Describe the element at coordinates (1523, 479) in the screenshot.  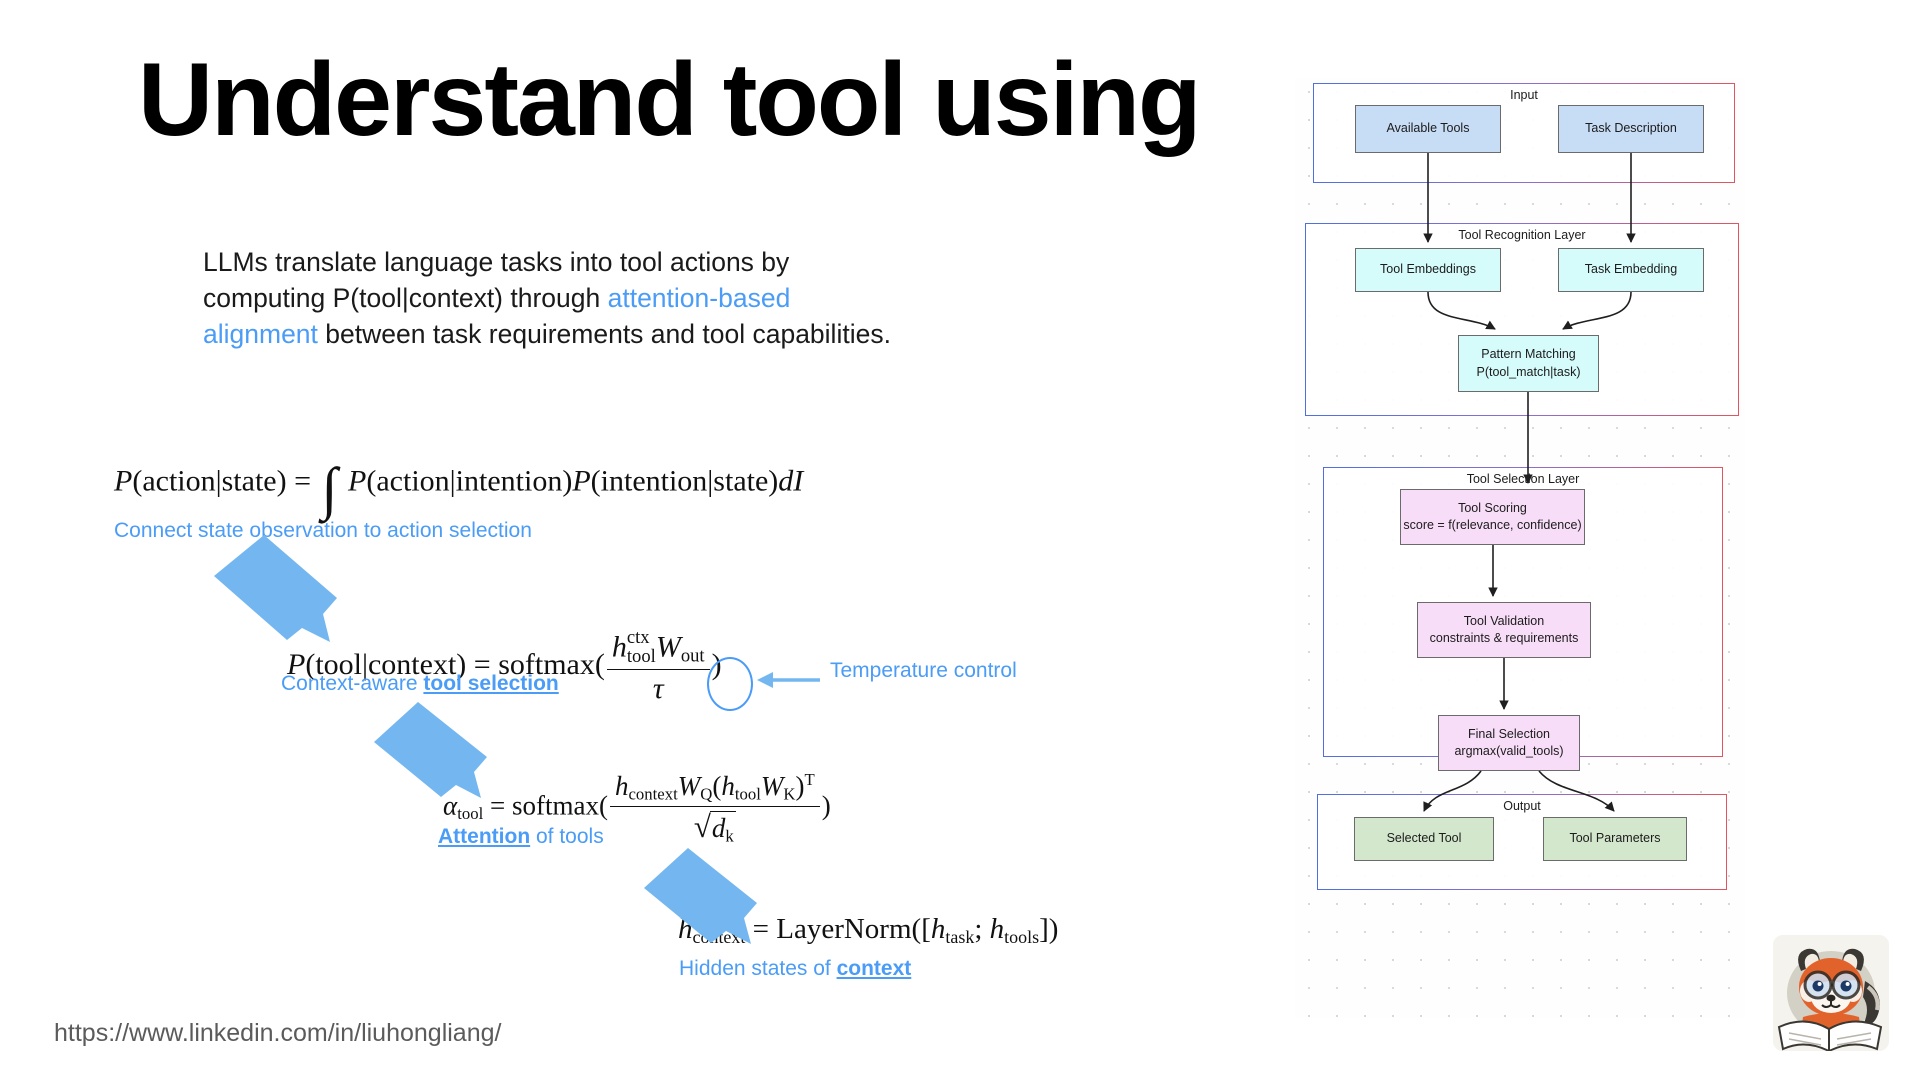
I see `group-tool-selection-label: Tool Selection Layer` at that location.